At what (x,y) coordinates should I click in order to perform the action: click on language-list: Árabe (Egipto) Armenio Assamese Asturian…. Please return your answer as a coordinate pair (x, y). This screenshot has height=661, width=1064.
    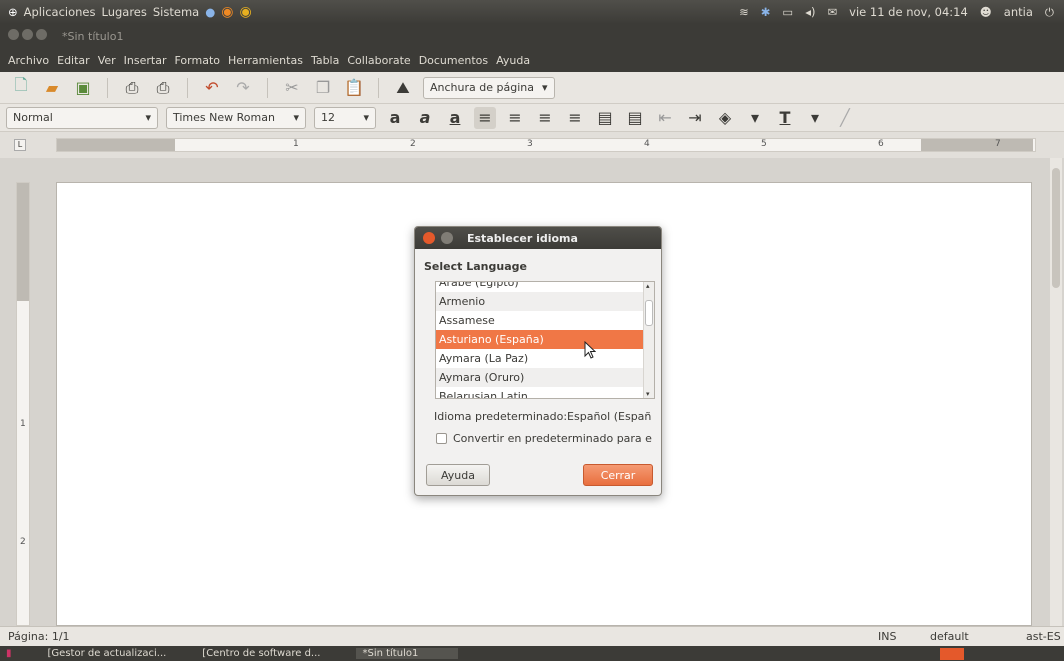
    Looking at the image, I should click on (545, 340).